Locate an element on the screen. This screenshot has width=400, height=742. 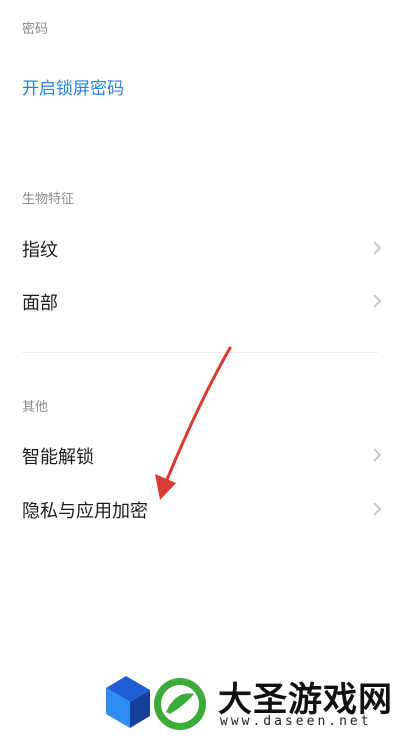
settings-item-label: 指纹 is located at coordinates (40, 250).